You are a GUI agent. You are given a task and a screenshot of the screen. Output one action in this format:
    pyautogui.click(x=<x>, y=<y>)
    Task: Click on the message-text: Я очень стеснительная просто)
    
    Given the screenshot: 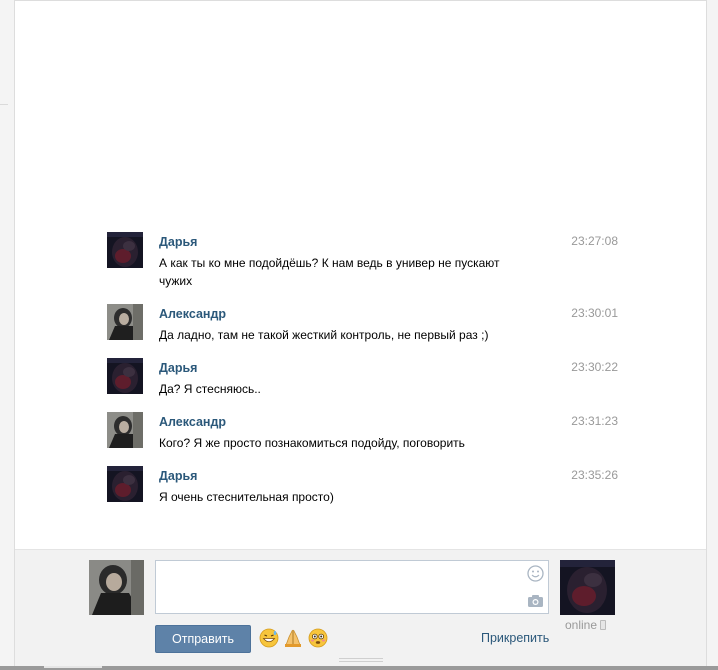 What is the action you would take?
    pyautogui.click(x=246, y=497)
    